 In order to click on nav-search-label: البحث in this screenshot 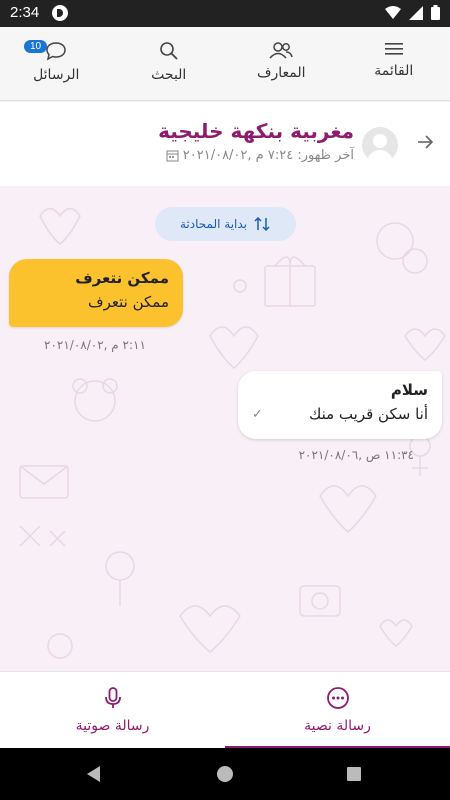, I will do `click(169, 75)`.